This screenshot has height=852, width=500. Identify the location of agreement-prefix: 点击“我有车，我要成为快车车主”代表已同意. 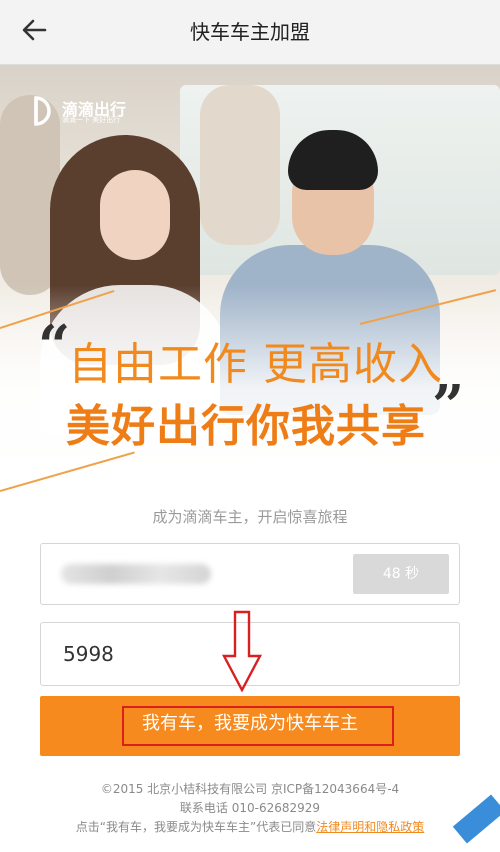
(196, 827).